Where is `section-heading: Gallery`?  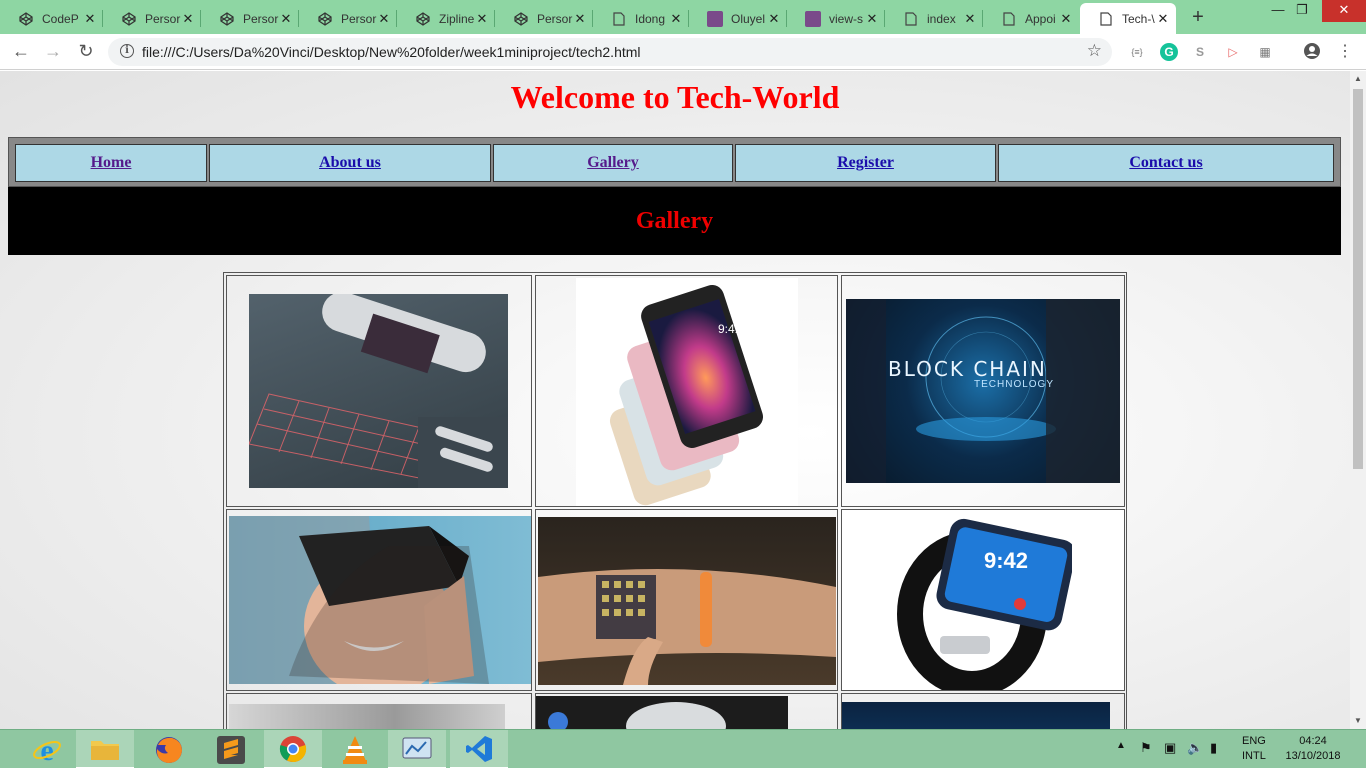 section-heading: Gallery is located at coordinates (674, 220).